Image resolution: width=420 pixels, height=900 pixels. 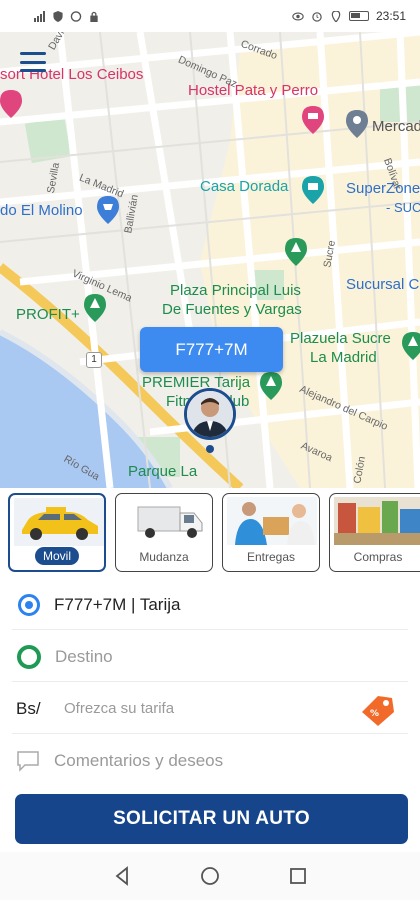 What do you see at coordinates (94, 360) in the screenshot?
I see `route-shield: 1` at bounding box center [94, 360].